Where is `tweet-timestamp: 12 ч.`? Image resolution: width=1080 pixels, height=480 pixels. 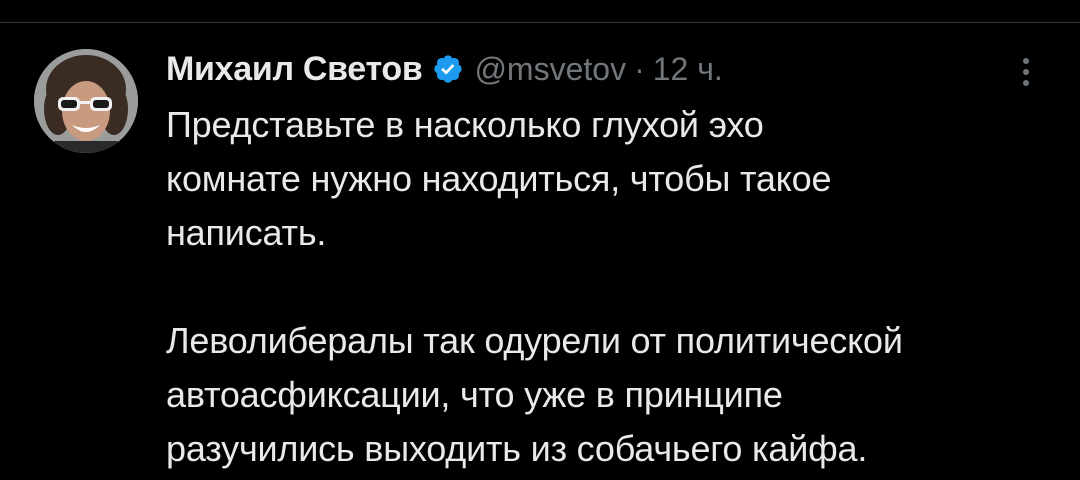
tweet-timestamp: 12 ч. is located at coordinates (688, 69).